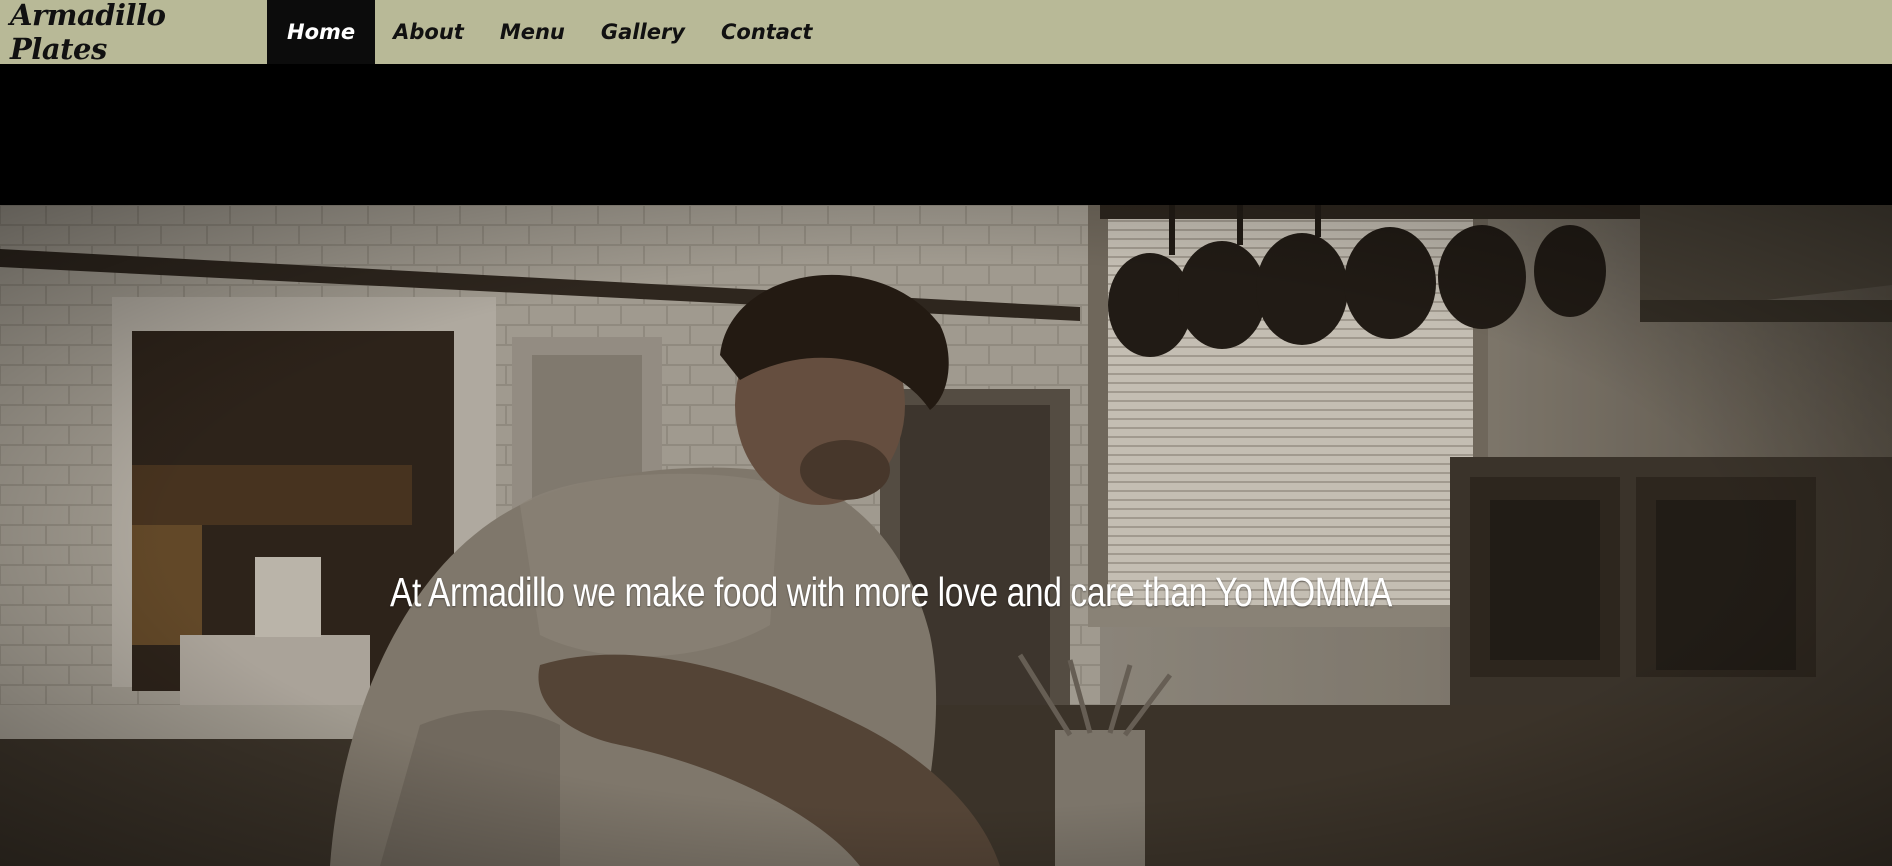 Image resolution: width=1892 pixels, height=866 pixels. I want to click on main-nav: Home About Menu Gallery Contact, so click(548, 32).